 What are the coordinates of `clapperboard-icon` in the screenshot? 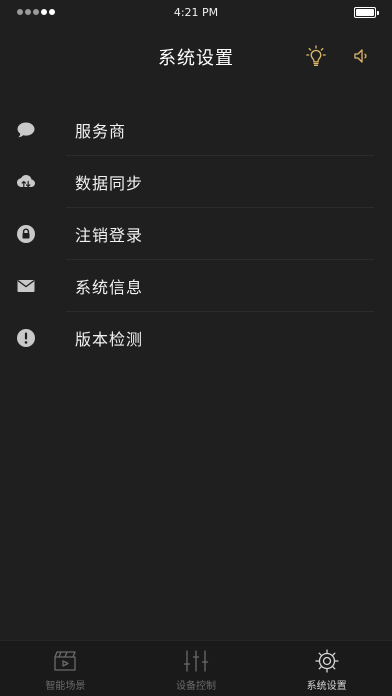 It's located at (65, 661).